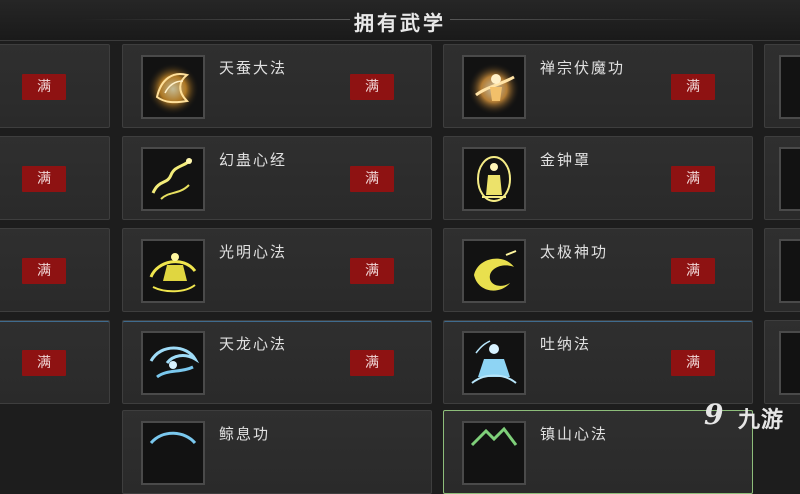 This screenshot has height=494, width=800. What do you see at coordinates (574, 434) in the screenshot?
I see `skill-name: 镇山心法` at bounding box center [574, 434].